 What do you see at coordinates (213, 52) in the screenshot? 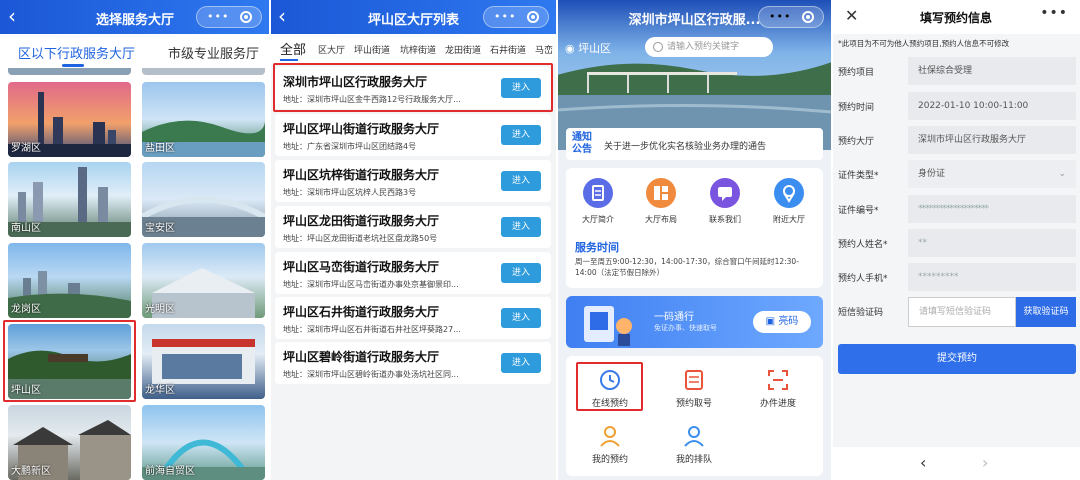
I see `tab-city-halls: 市级专业服务厅` at bounding box center [213, 52].